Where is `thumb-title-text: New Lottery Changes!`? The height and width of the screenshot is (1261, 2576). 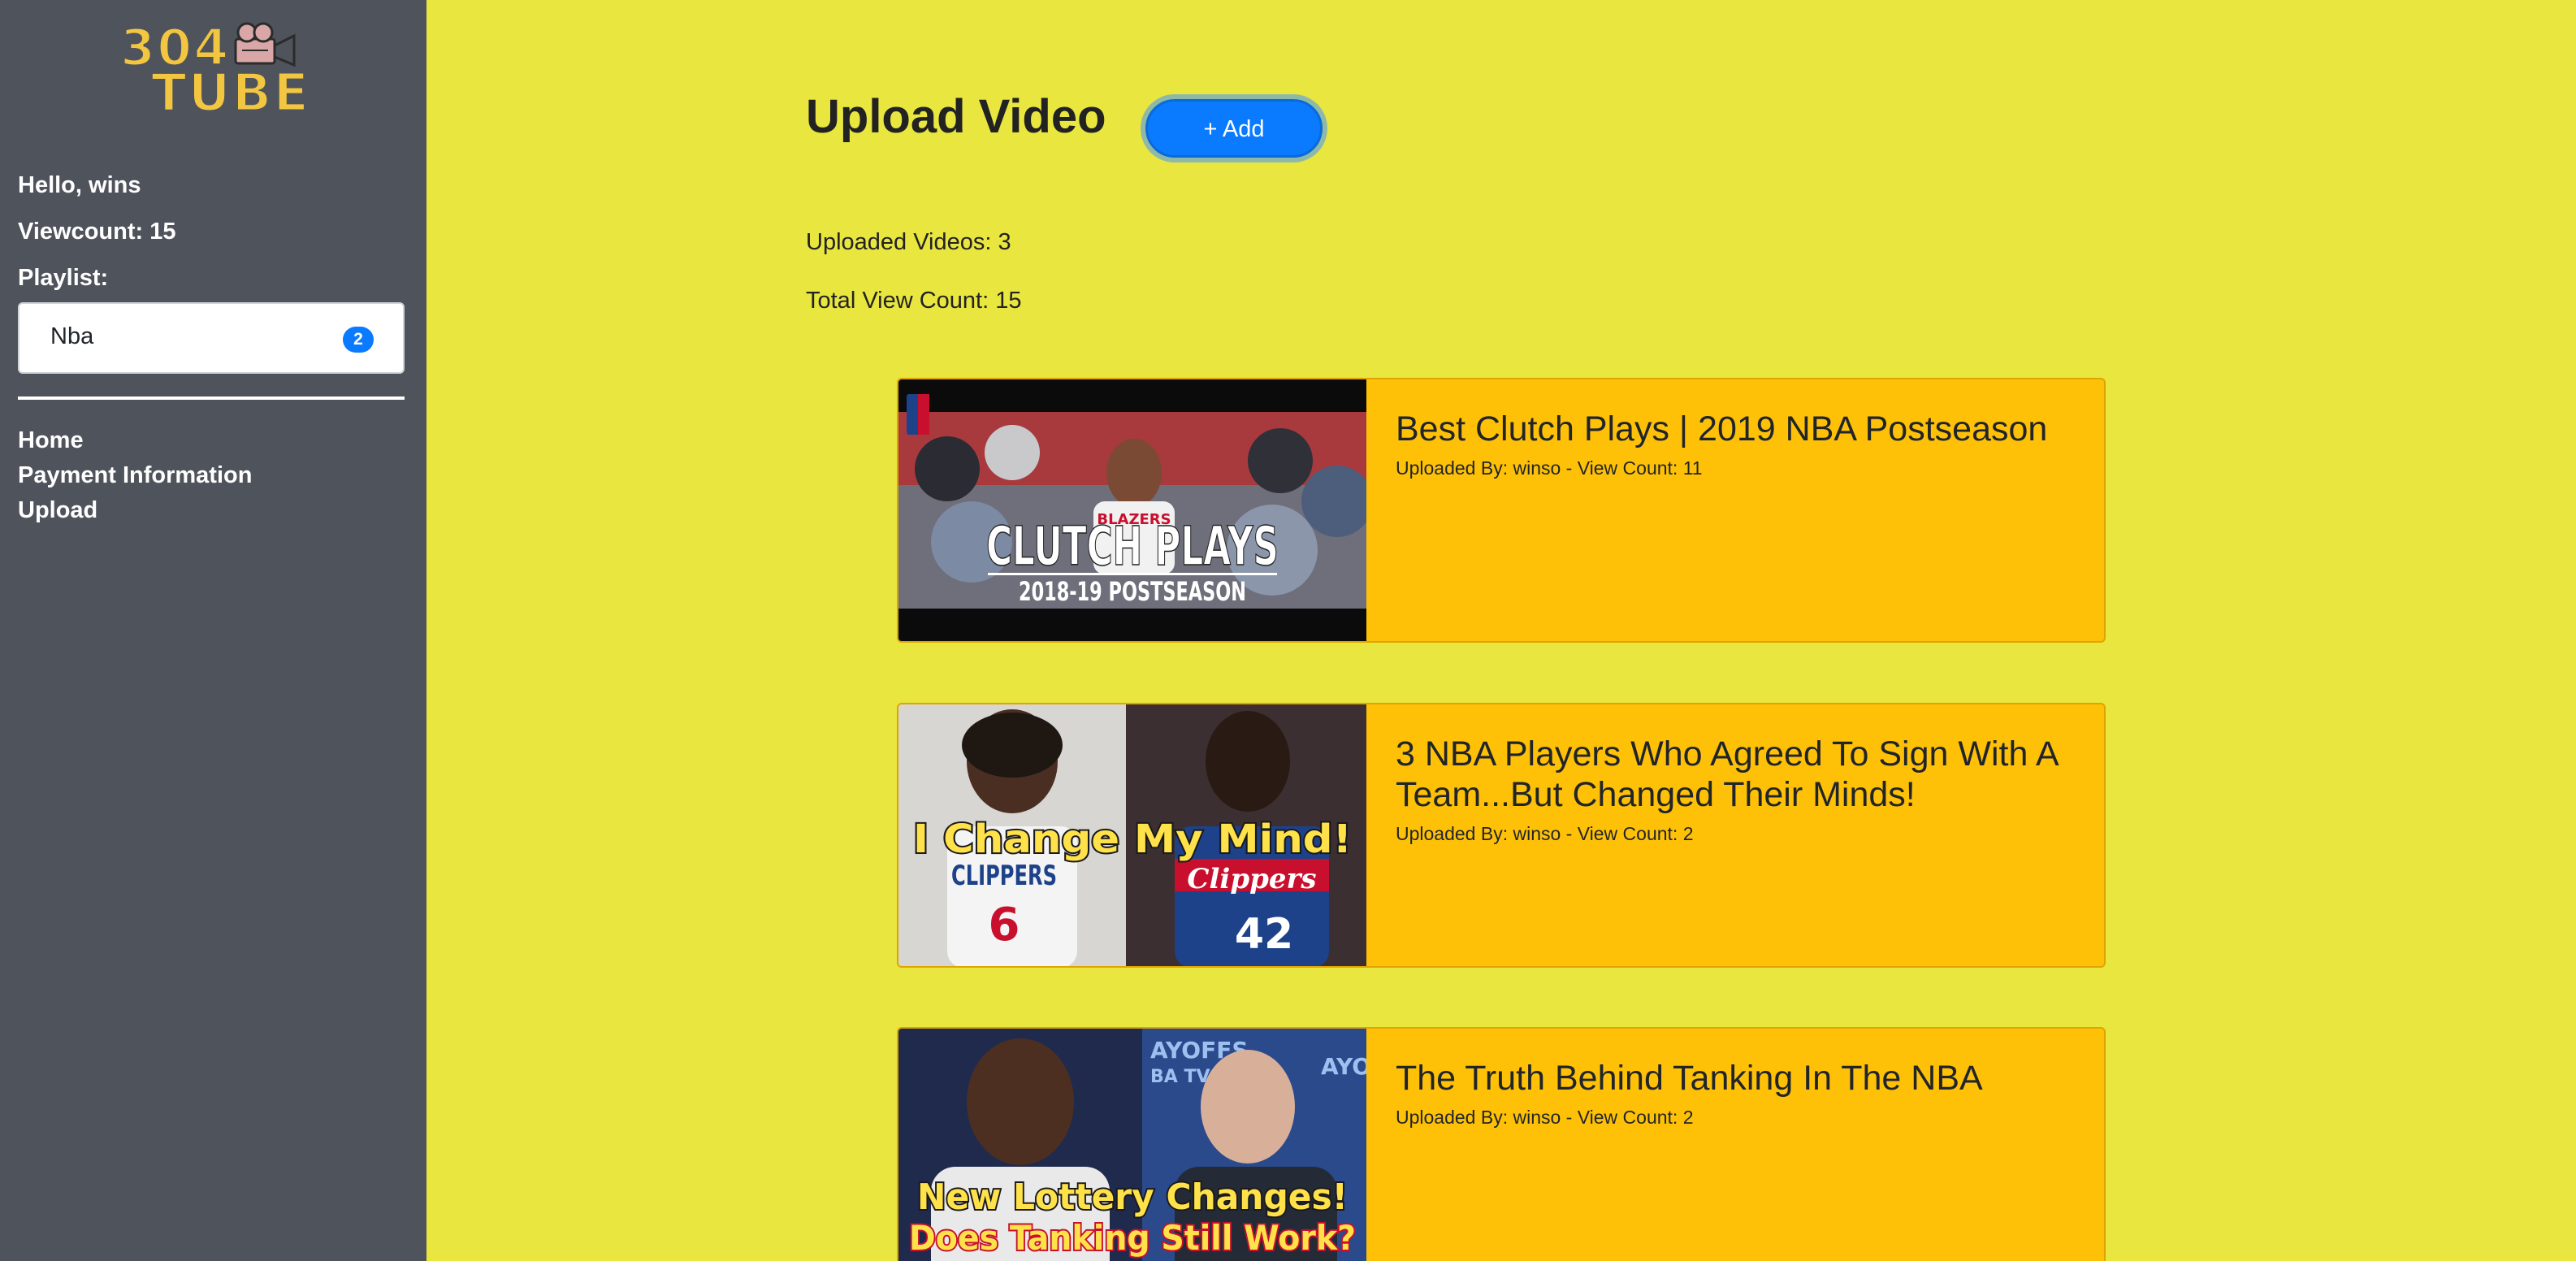
thumb-title-text: New Lottery Changes! is located at coordinates (1132, 1197).